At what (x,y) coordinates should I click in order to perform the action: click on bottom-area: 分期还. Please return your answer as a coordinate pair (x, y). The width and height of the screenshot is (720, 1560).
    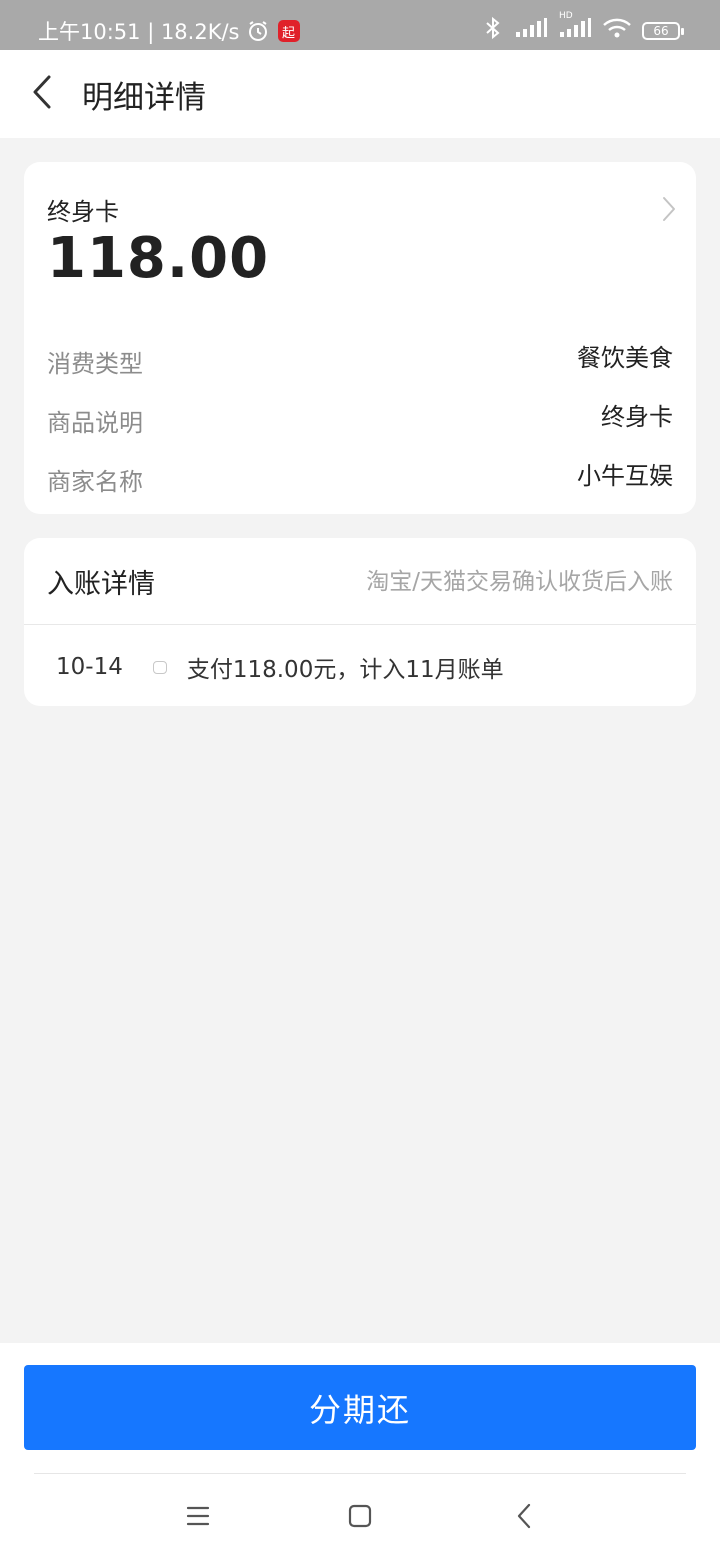
    Looking at the image, I should click on (360, 1451).